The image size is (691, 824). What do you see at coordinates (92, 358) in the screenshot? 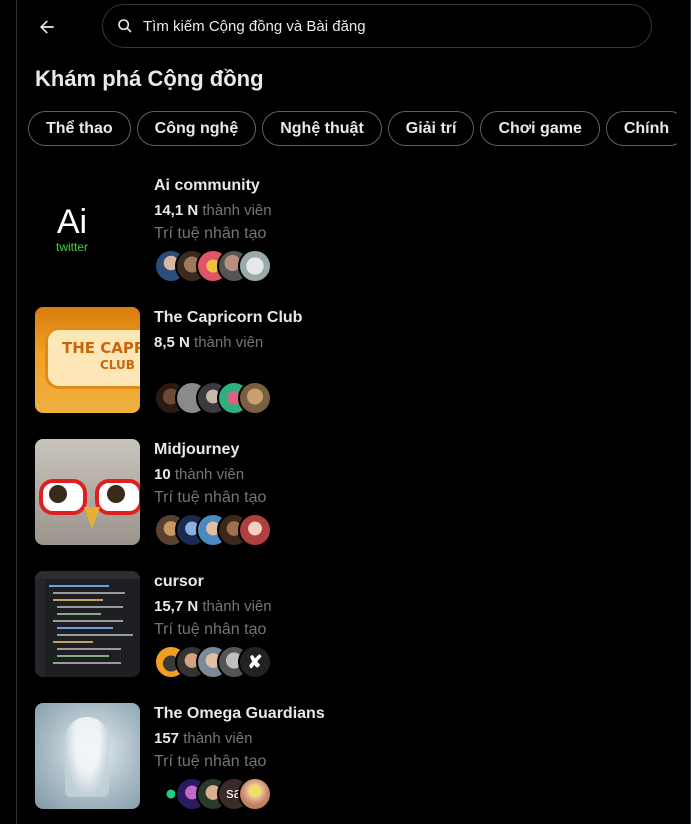
I see `capricorn-banner: THE CAPR CLUB` at bounding box center [92, 358].